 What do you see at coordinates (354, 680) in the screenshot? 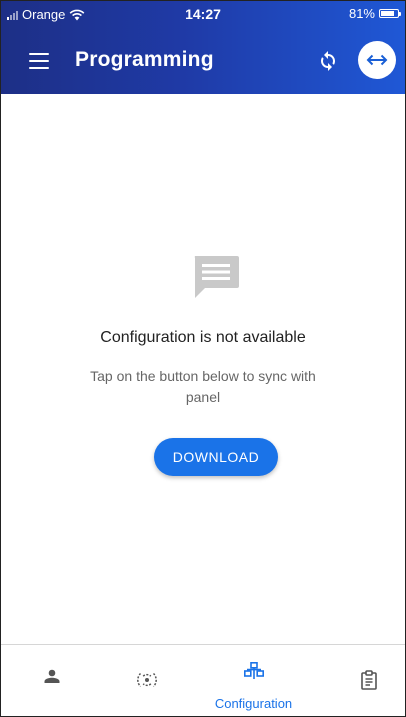
I see `nav-item-report` at bounding box center [354, 680].